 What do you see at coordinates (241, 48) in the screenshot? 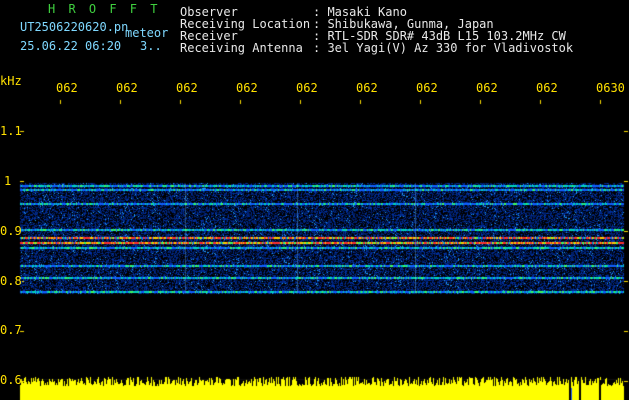
I see `info-label-antenna: Receiving Antenna` at bounding box center [241, 48].